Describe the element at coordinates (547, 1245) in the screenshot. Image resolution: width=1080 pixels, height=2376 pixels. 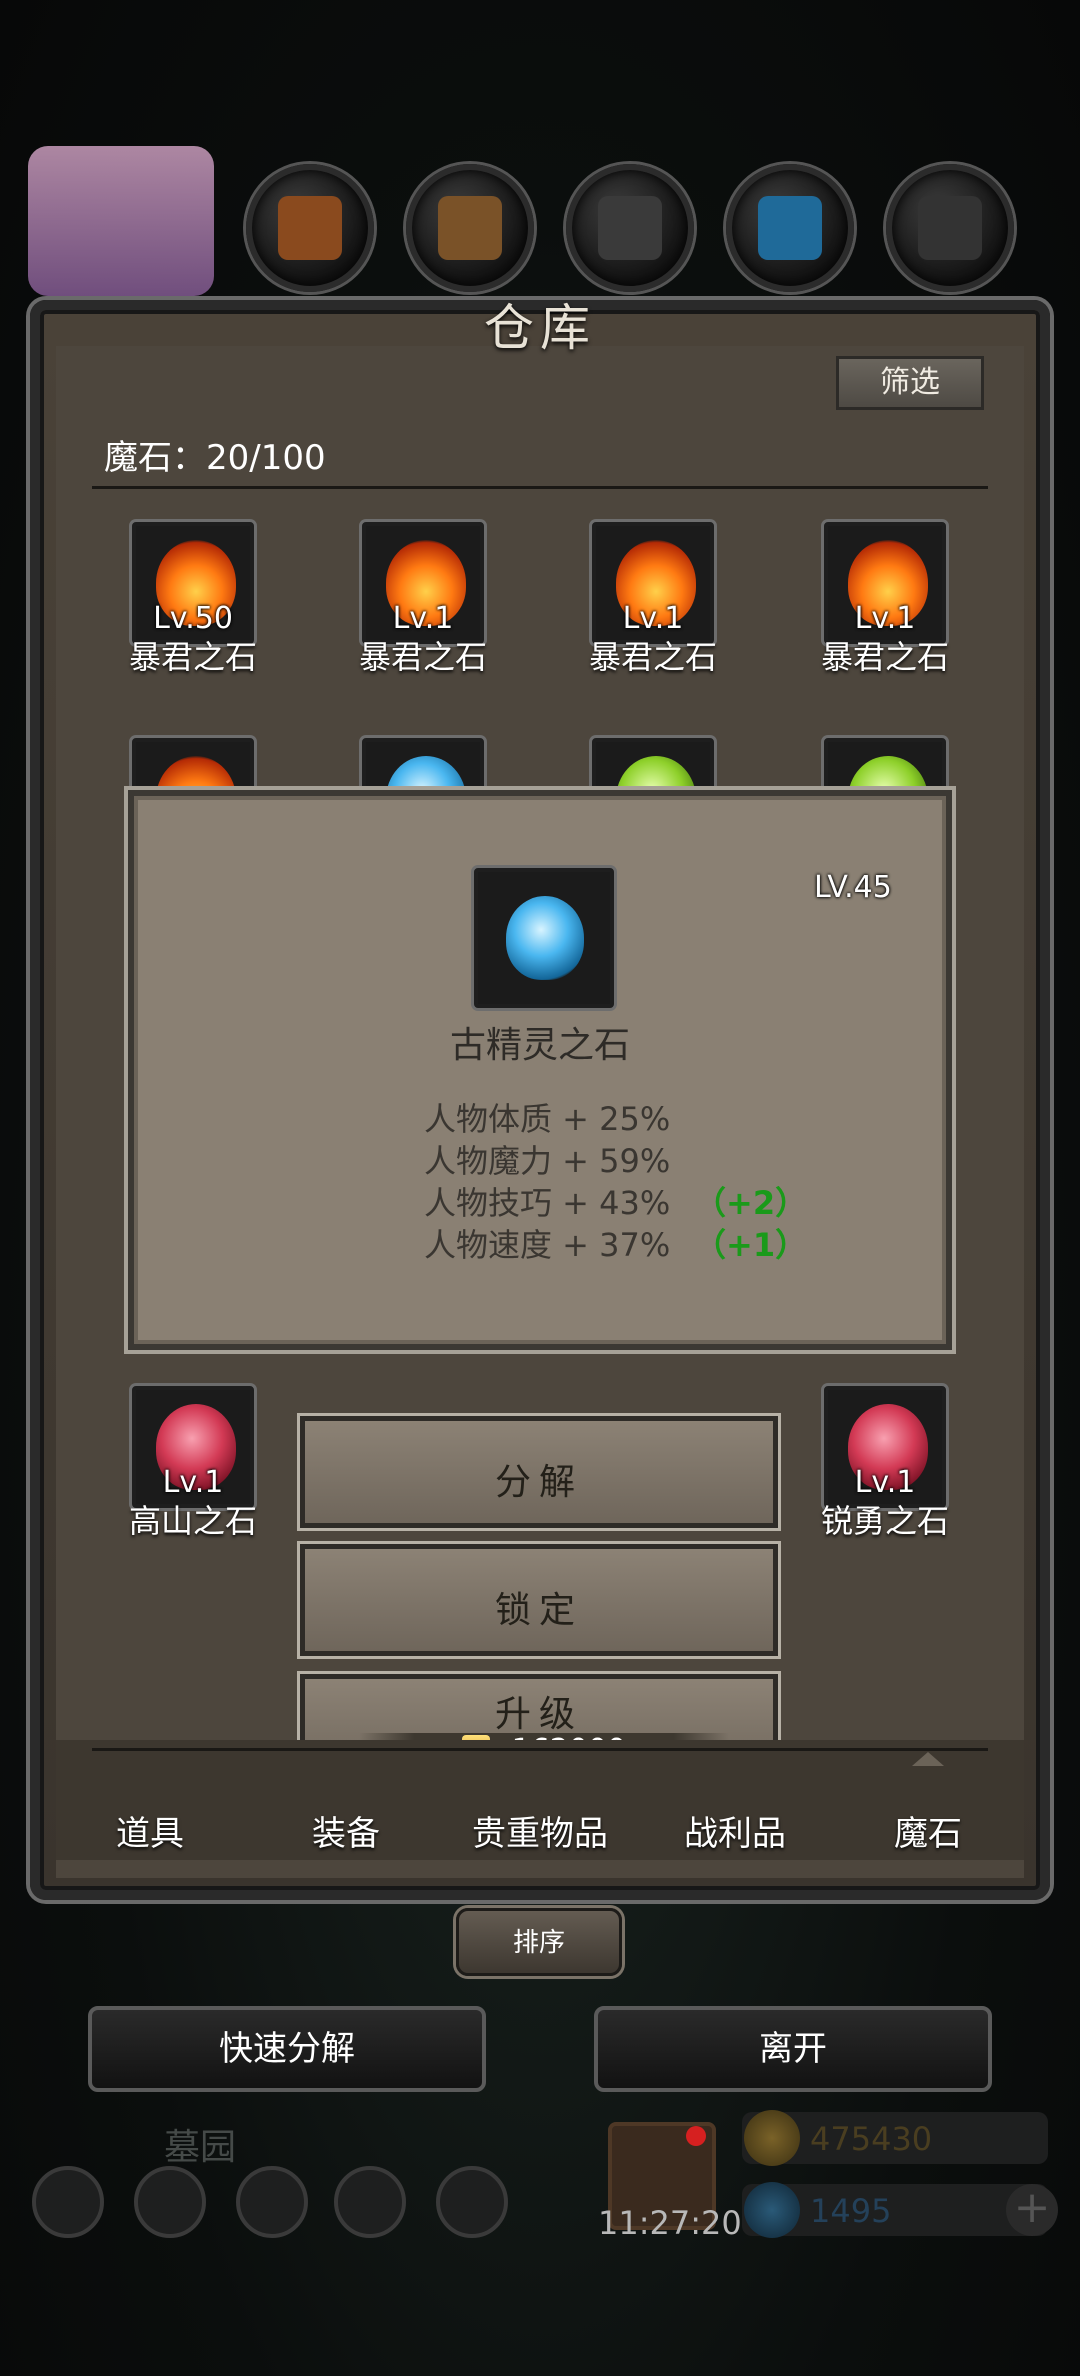
I see `stat-line: 人物速度 + 37%` at that location.